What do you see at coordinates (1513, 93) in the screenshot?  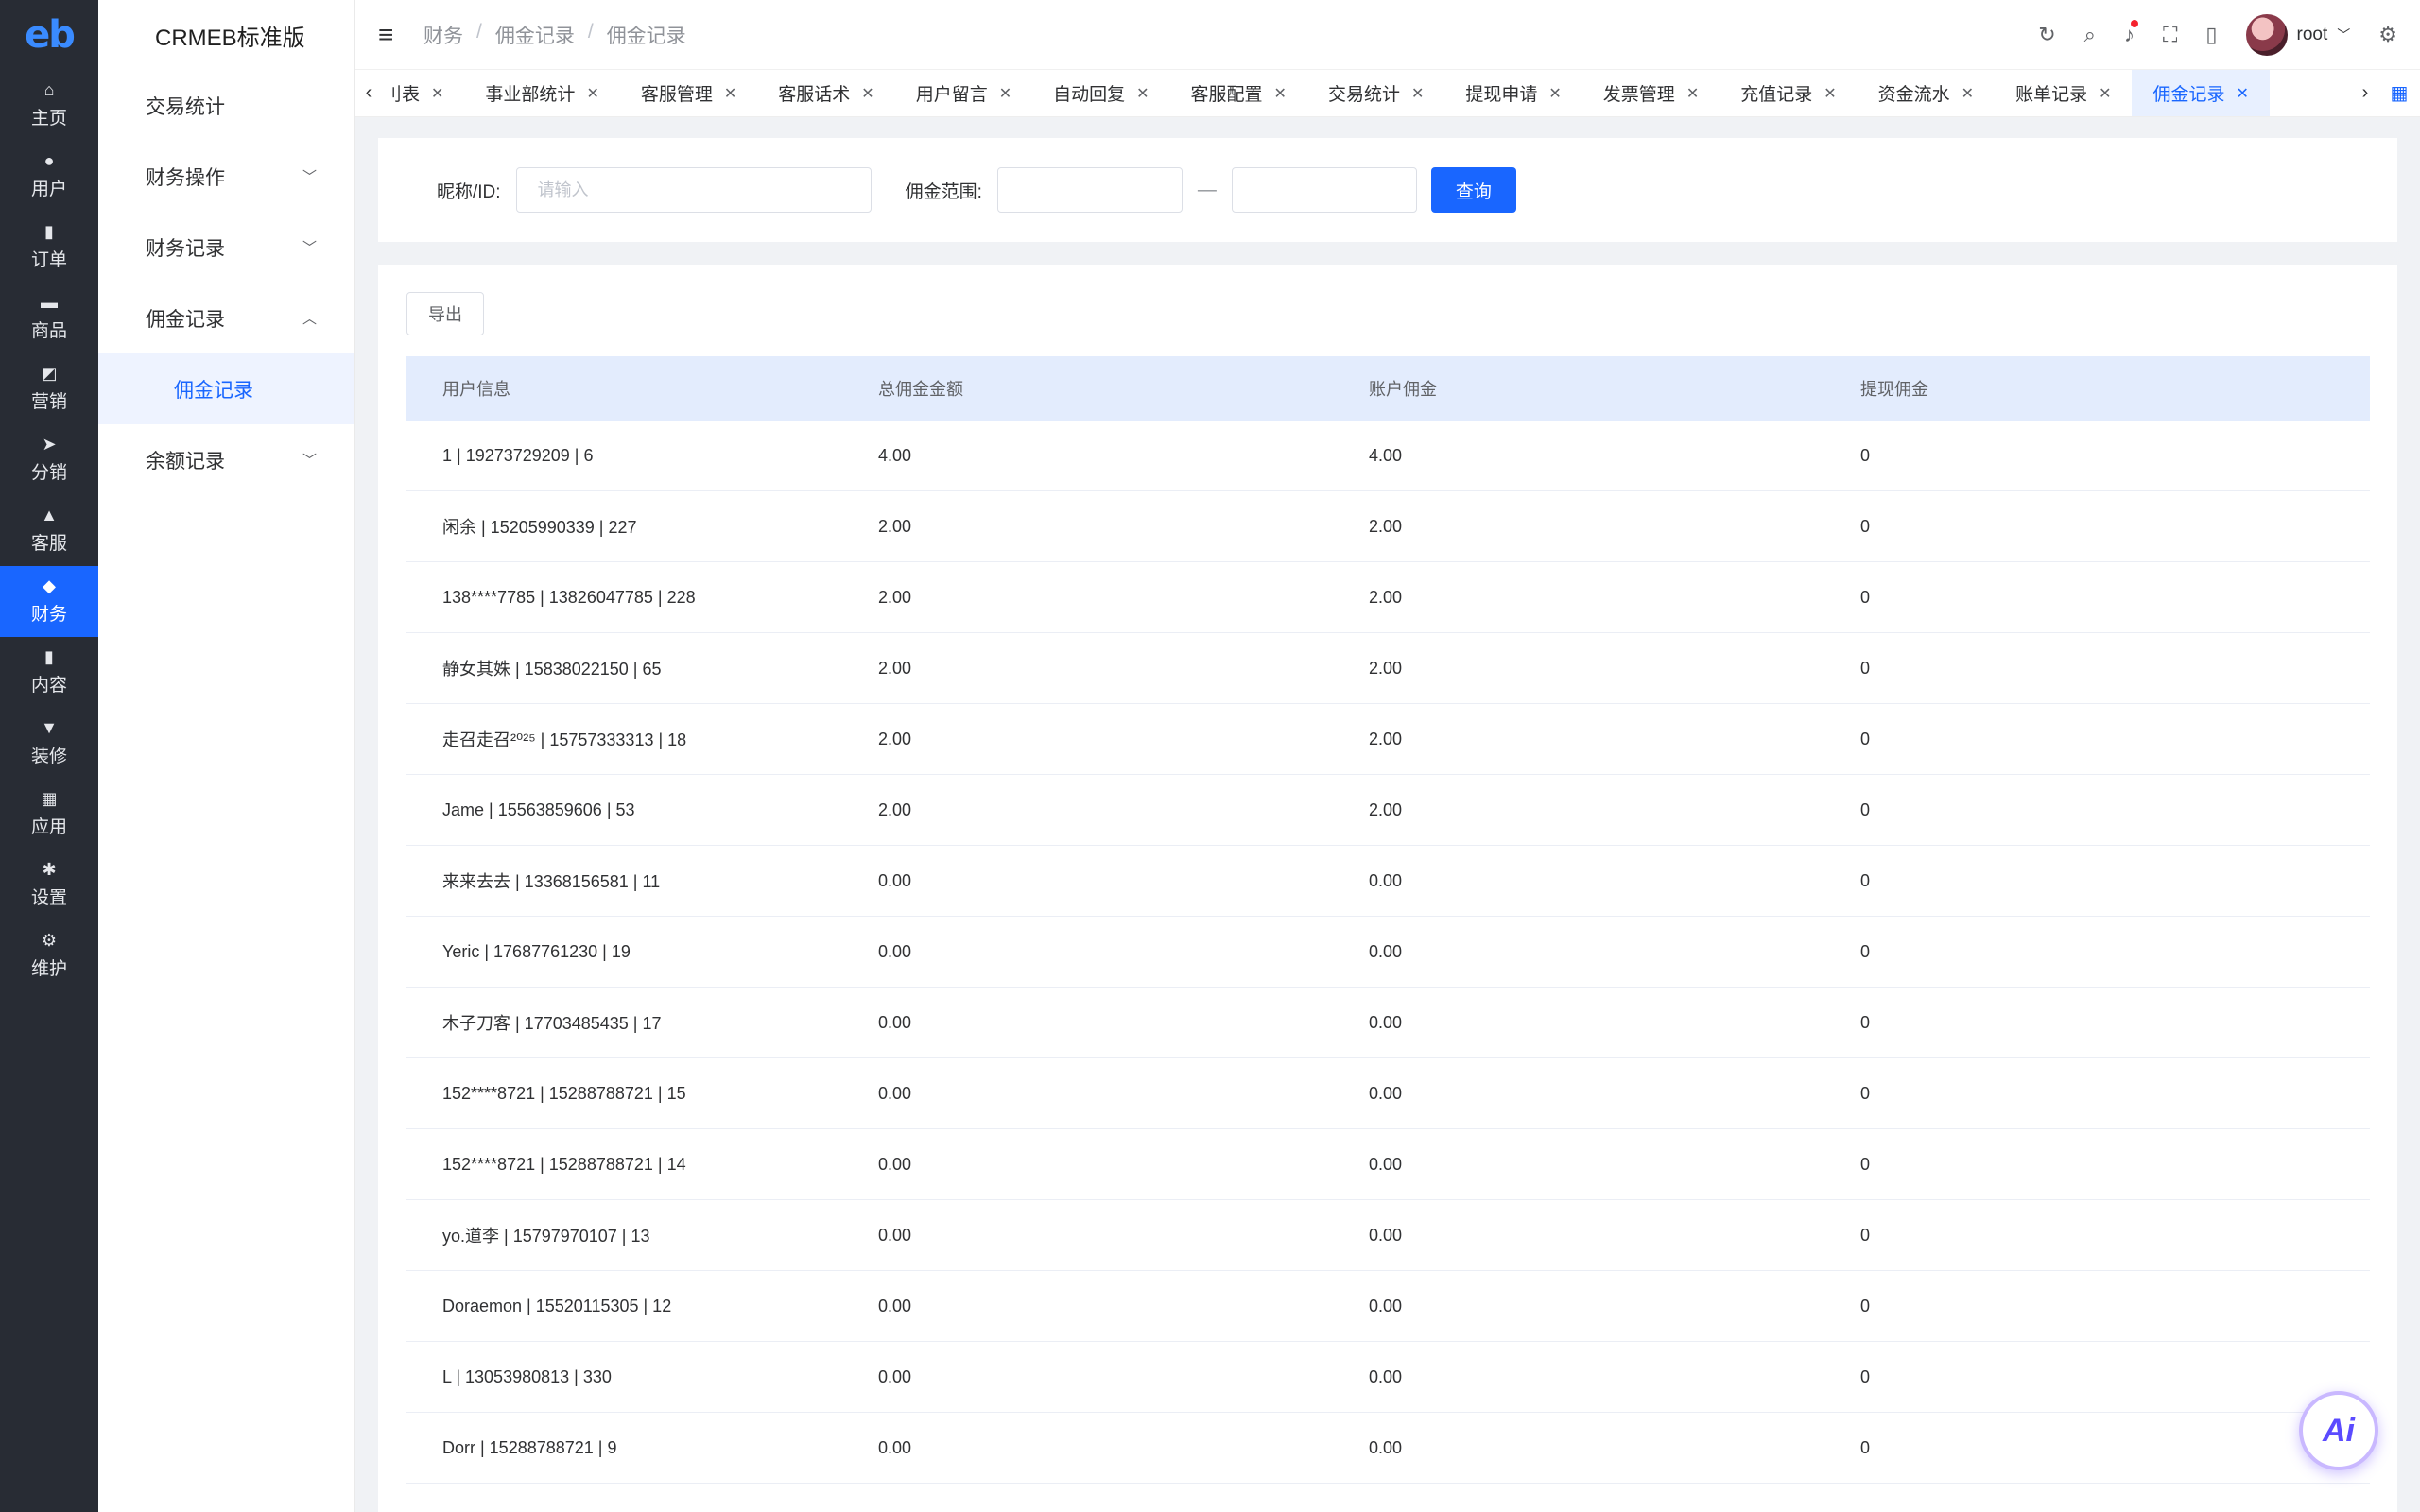 I see `tab: 提现申请 ✕` at bounding box center [1513, 93].